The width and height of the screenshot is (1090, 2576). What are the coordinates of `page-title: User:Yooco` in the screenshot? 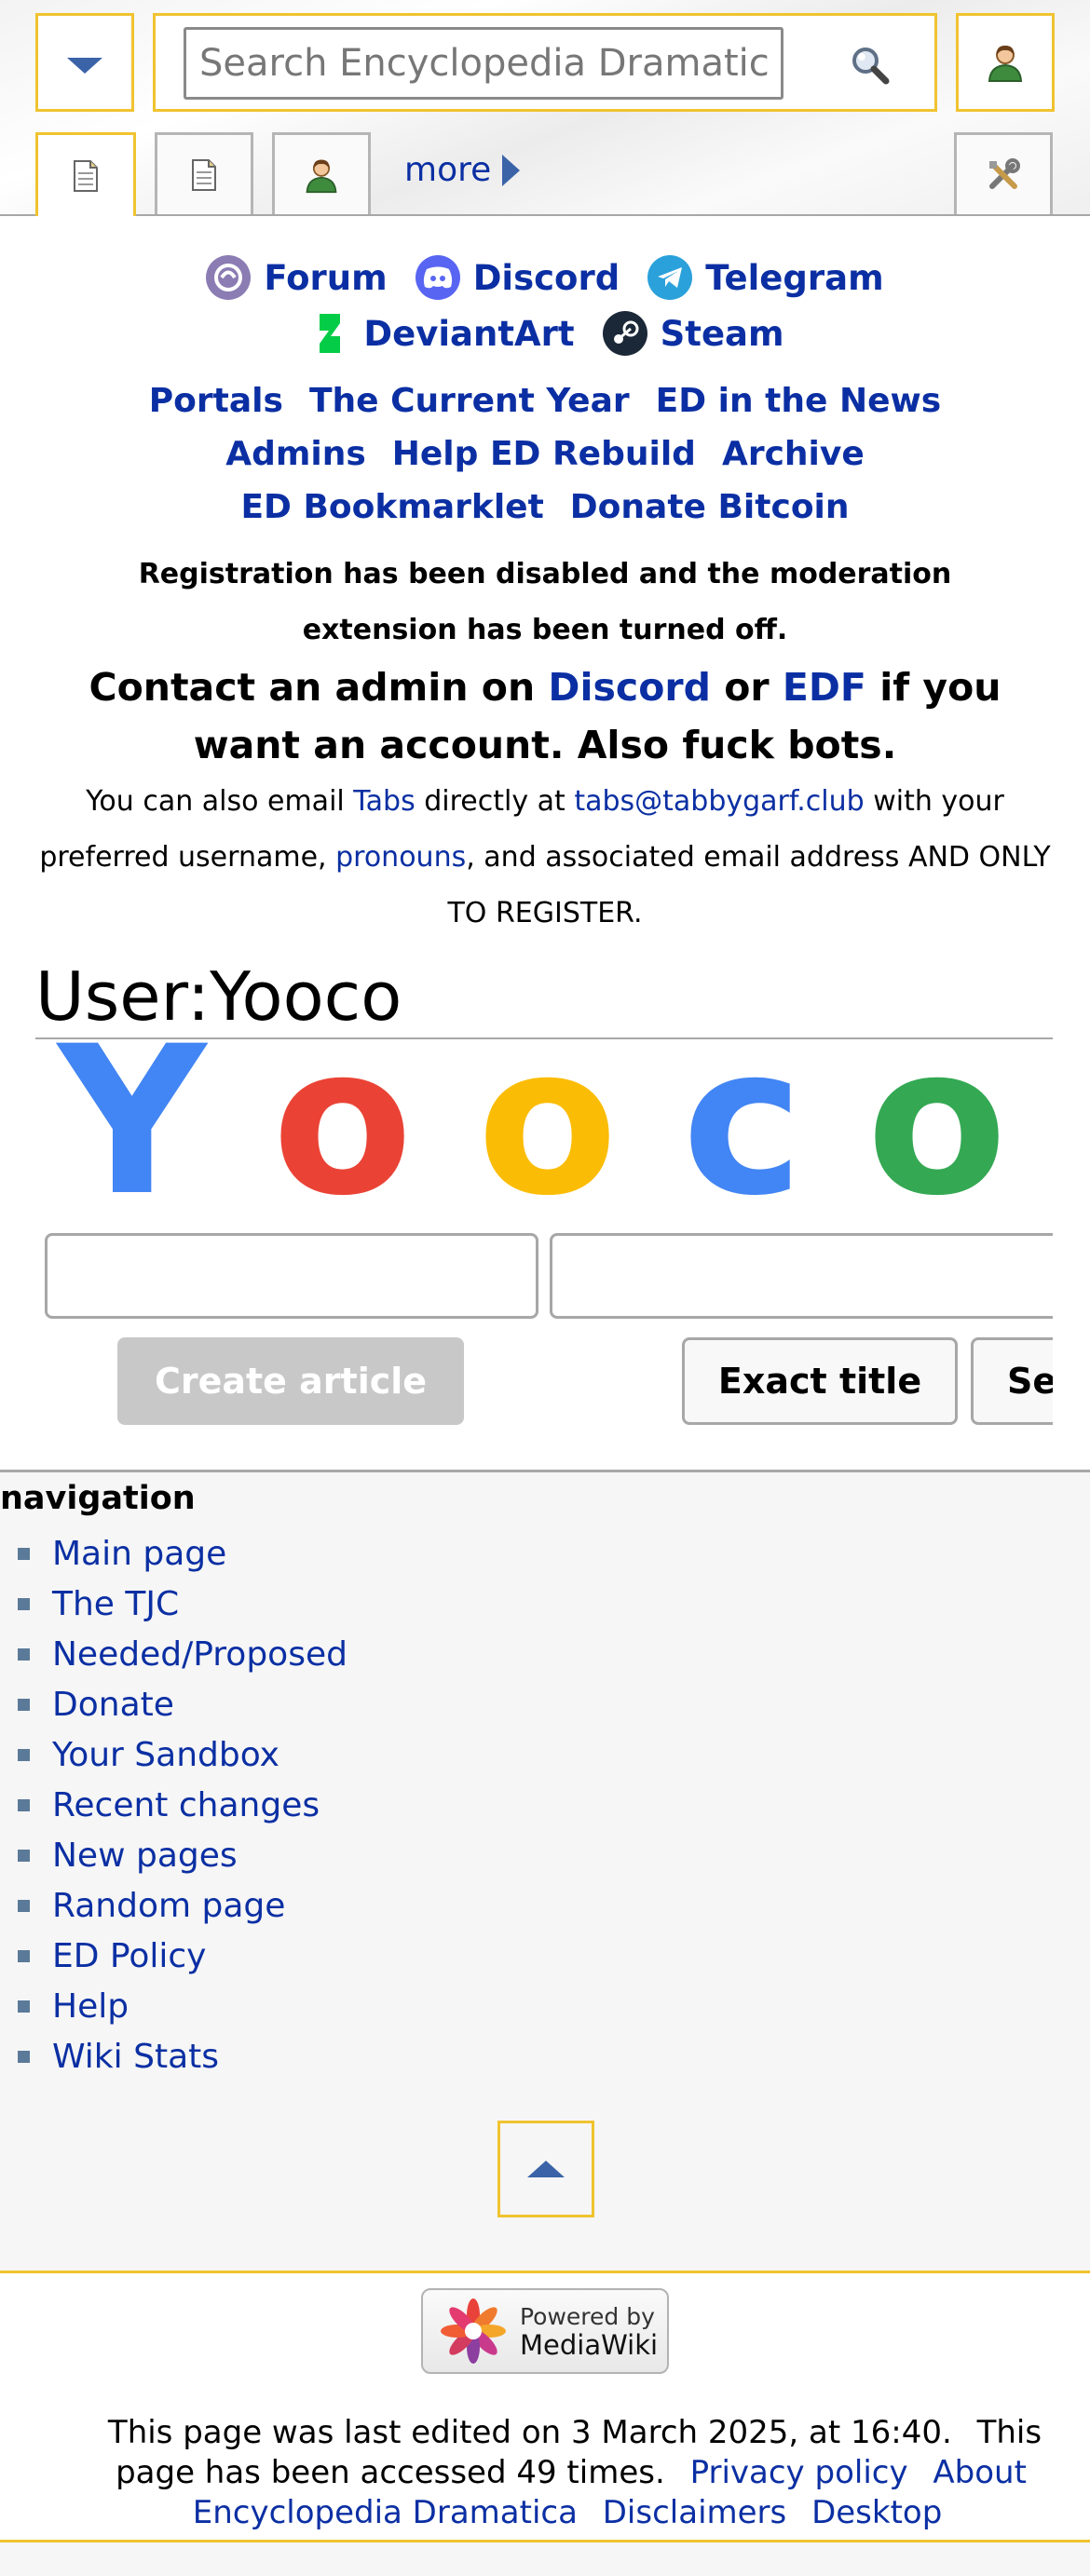 It's located at (544, 996).